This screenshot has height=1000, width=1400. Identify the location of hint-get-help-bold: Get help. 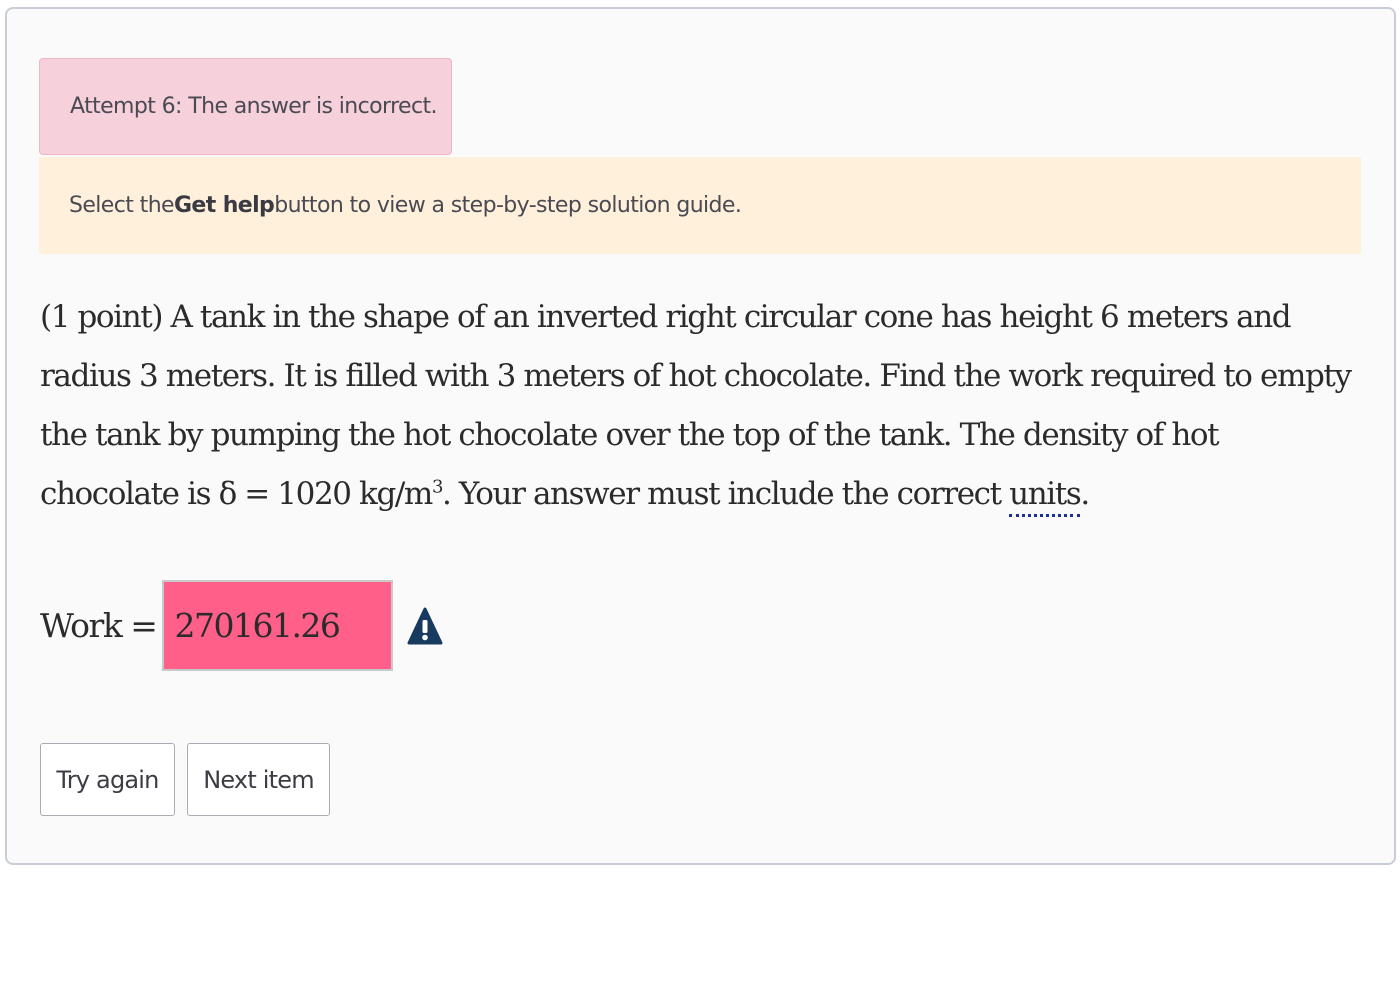
(224, 205).